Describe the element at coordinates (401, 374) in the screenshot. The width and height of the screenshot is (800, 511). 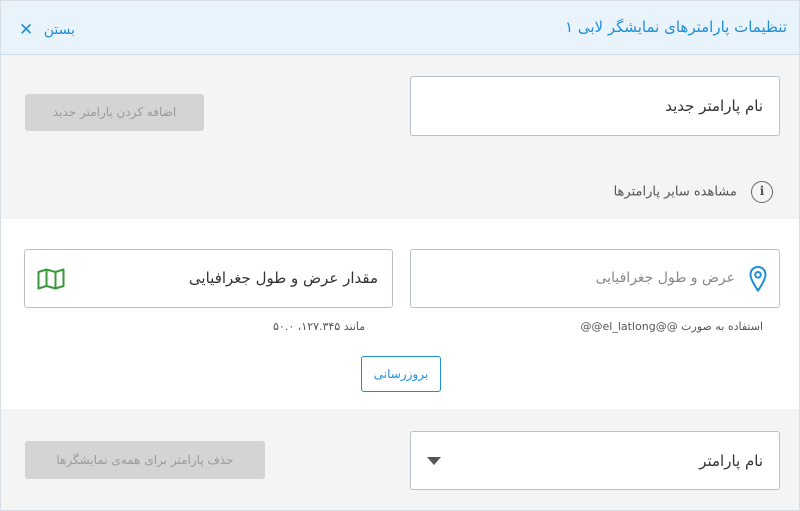
I see `refresh-button: بروزرسانی` at that location.